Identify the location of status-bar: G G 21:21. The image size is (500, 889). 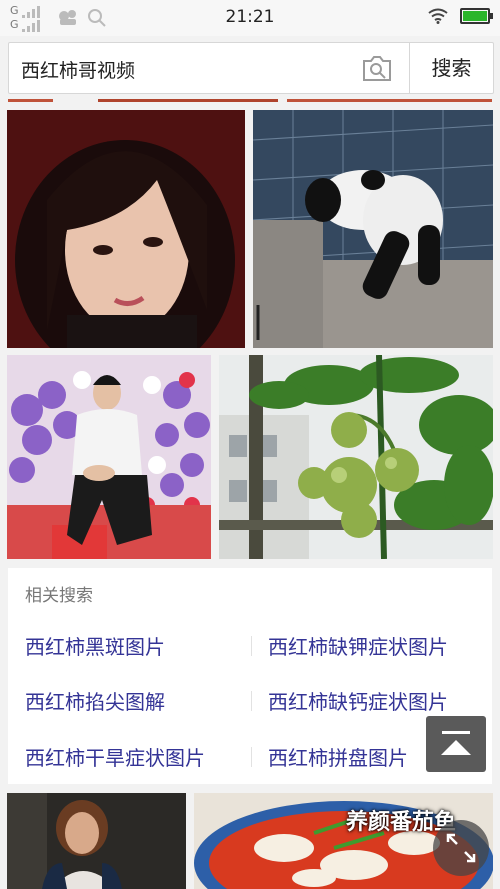
(250, 18).